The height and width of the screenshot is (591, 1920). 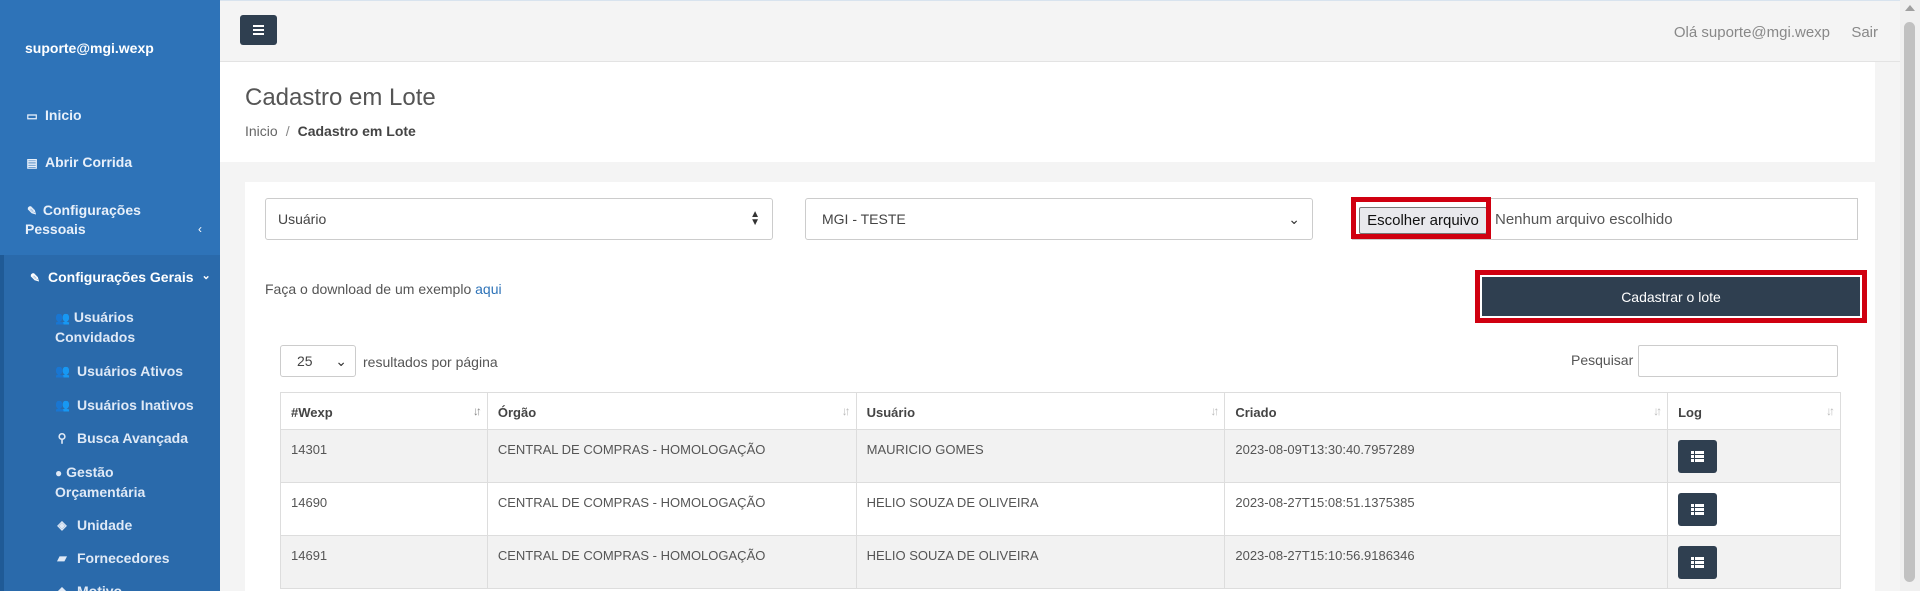 I want to click on cell-criado: 2023-08-09T13:30:40.7957289, so click(x=1446, y=456).